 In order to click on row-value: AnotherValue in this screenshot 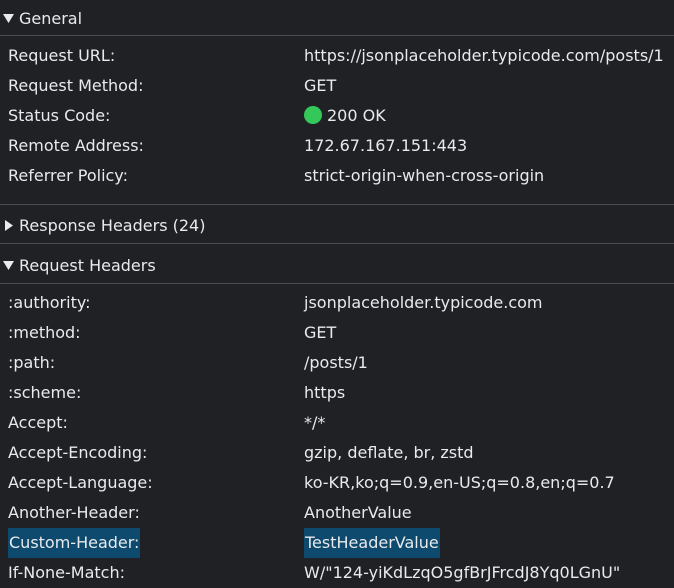, I will do `click(358, 512)`.